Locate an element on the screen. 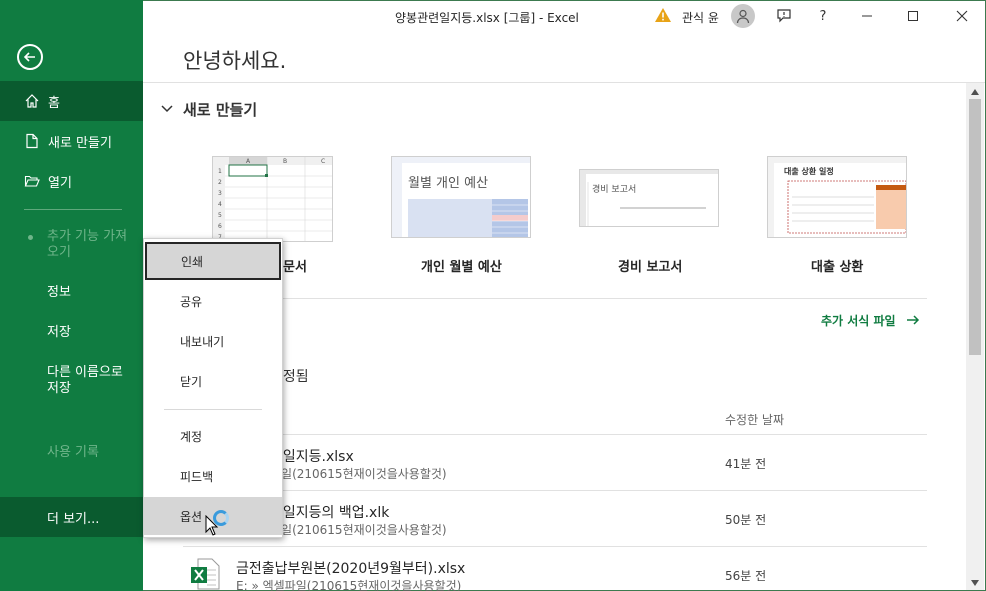 Image resolution: width=986 pixels, height=591 pixels. sidebar-item-new: 새로 만들기 is located at coordinates (71, 141).